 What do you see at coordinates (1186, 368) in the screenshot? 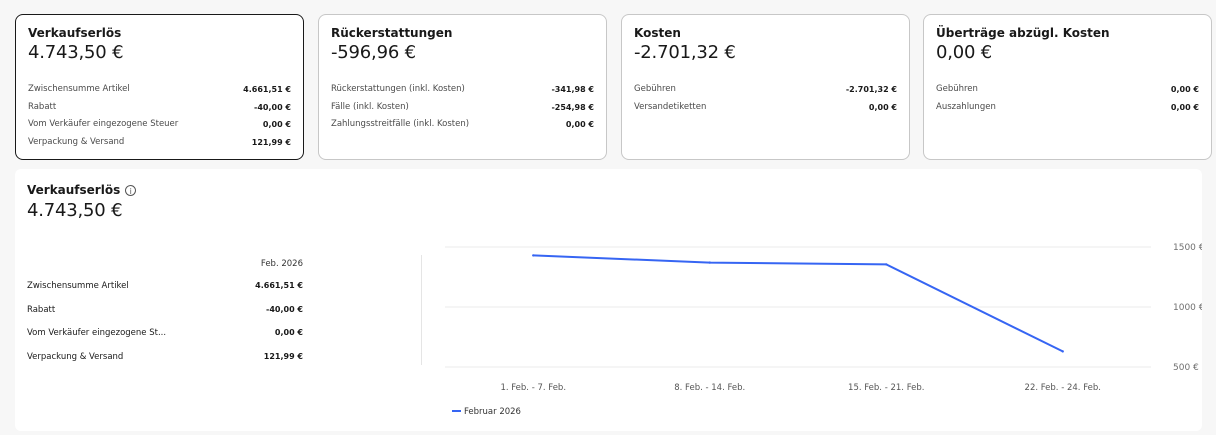
I see `y-tick-label: 500 €` at bounding box center [1186, 368].